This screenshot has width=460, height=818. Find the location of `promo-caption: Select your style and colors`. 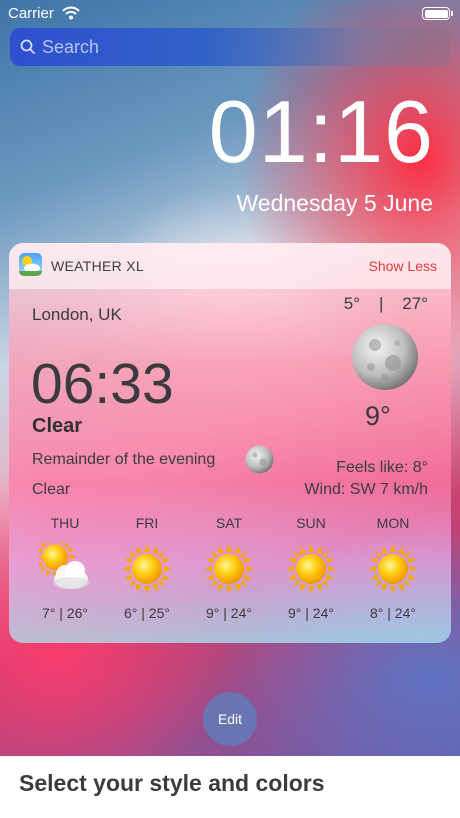

promo-caption: Select your style and colors is located at coordinates (172, 783).